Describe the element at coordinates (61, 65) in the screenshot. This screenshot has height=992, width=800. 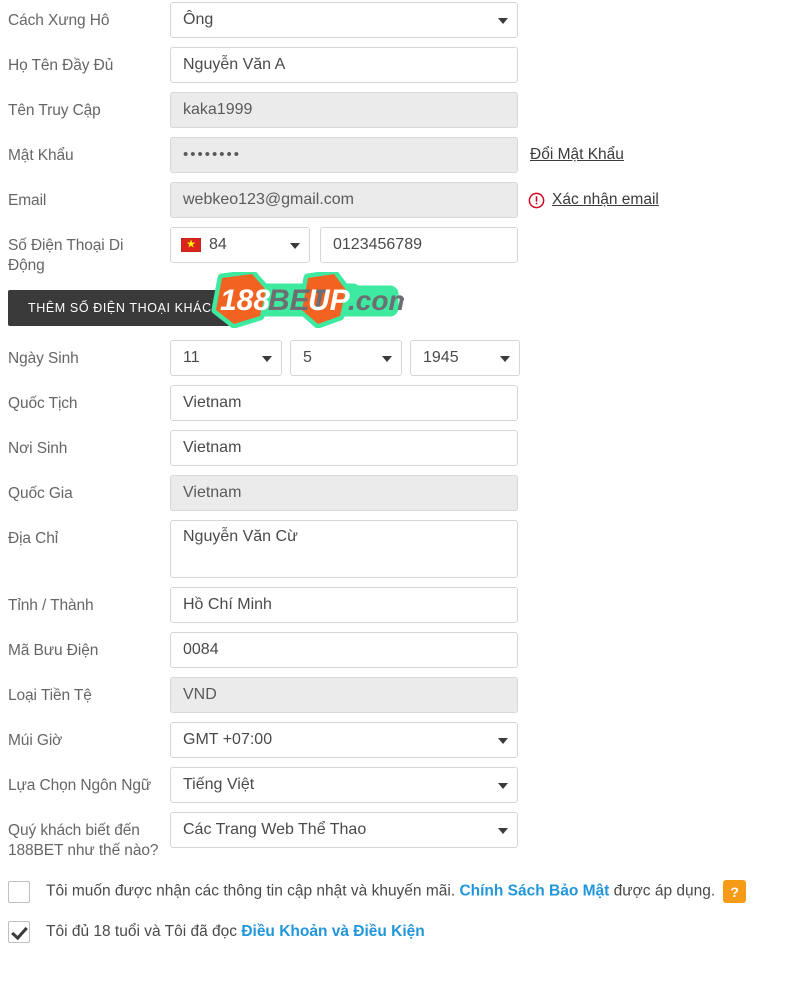
I see `label-fullname: Họ Tên Đầy Đủ` at that location.